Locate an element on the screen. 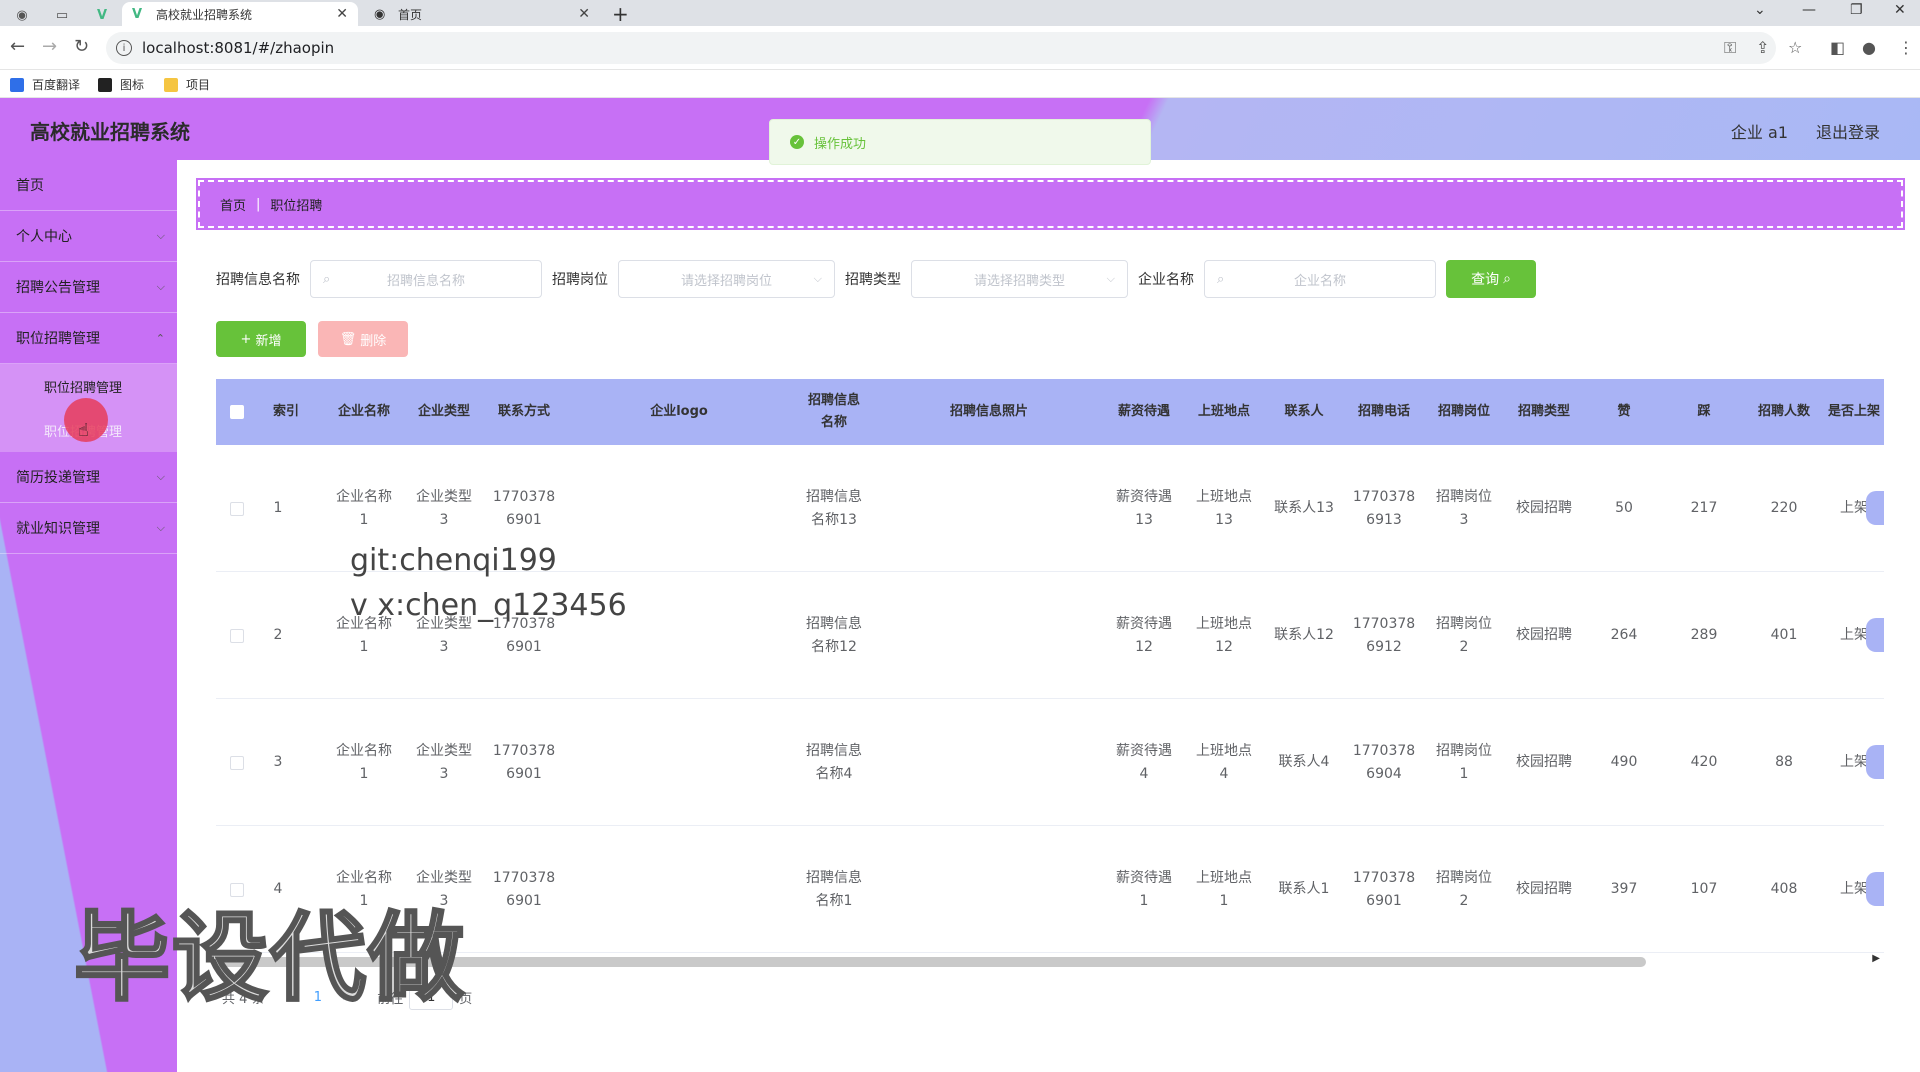  delete-button: 🗑 删除 is located at coordinates (363, 339).